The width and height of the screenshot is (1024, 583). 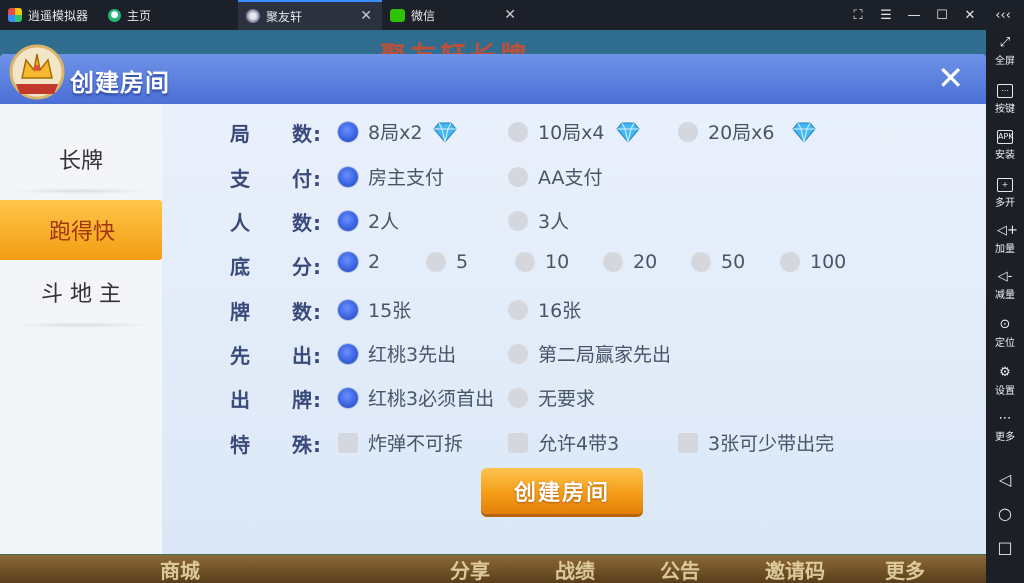 What do you see at coordinates (942, 15) in the screenshot?
I see `maximize-icon: ☐` at bounding box center [942, 15].